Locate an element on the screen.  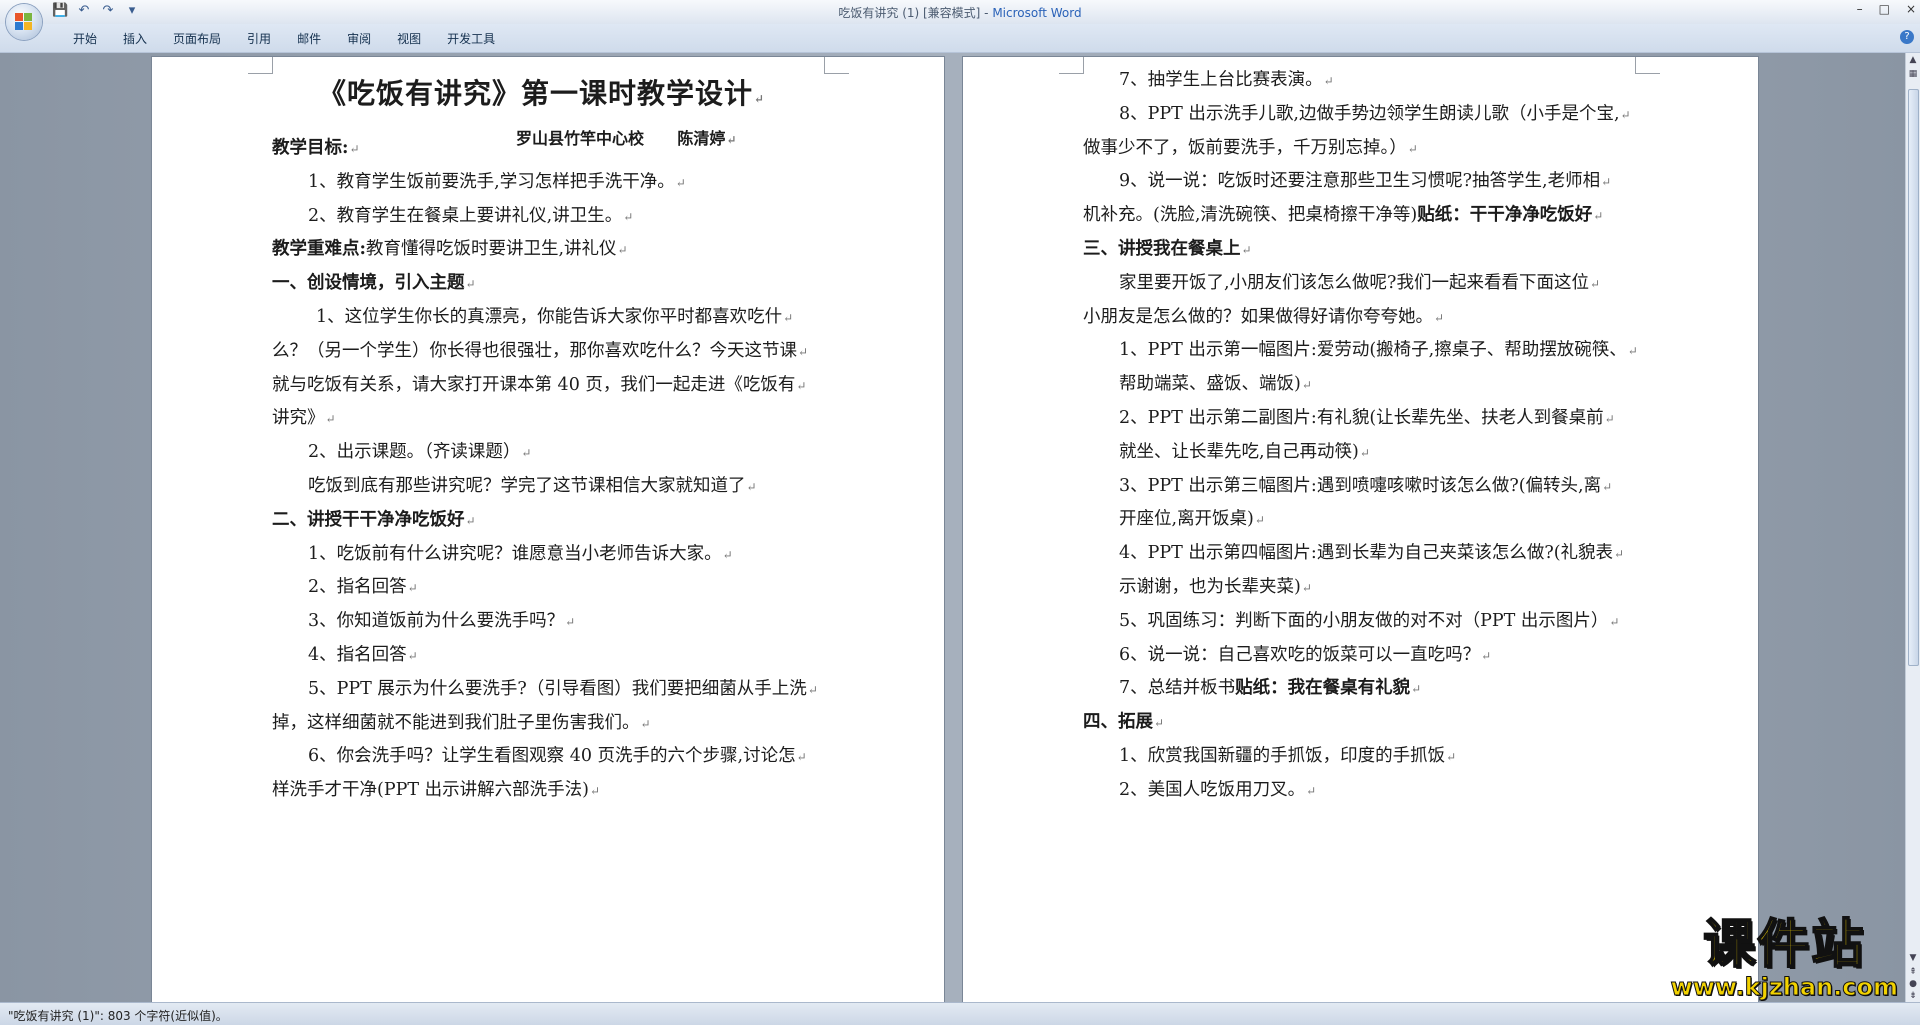
text-line: 示谢谢，也为长辈夹菜)↵ is located at coordinates (1215, 587).